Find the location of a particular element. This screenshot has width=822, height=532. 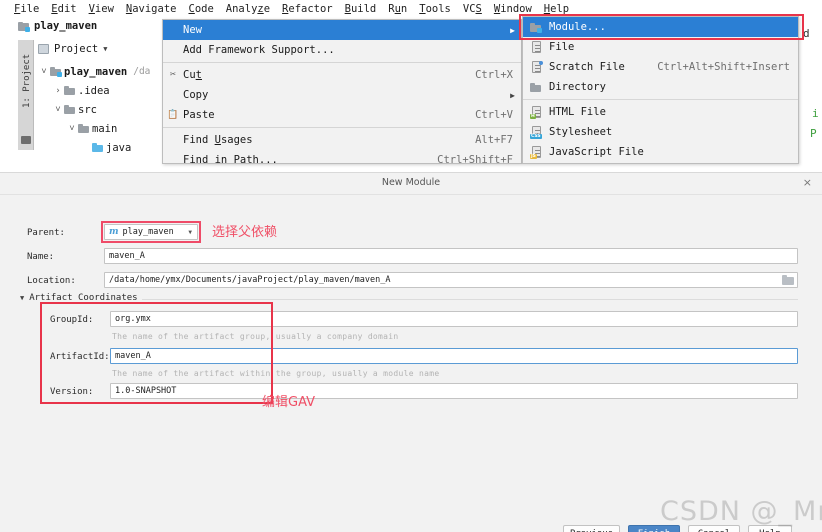

menu-item-vcs: VCS is located at coordinates (472, 9).